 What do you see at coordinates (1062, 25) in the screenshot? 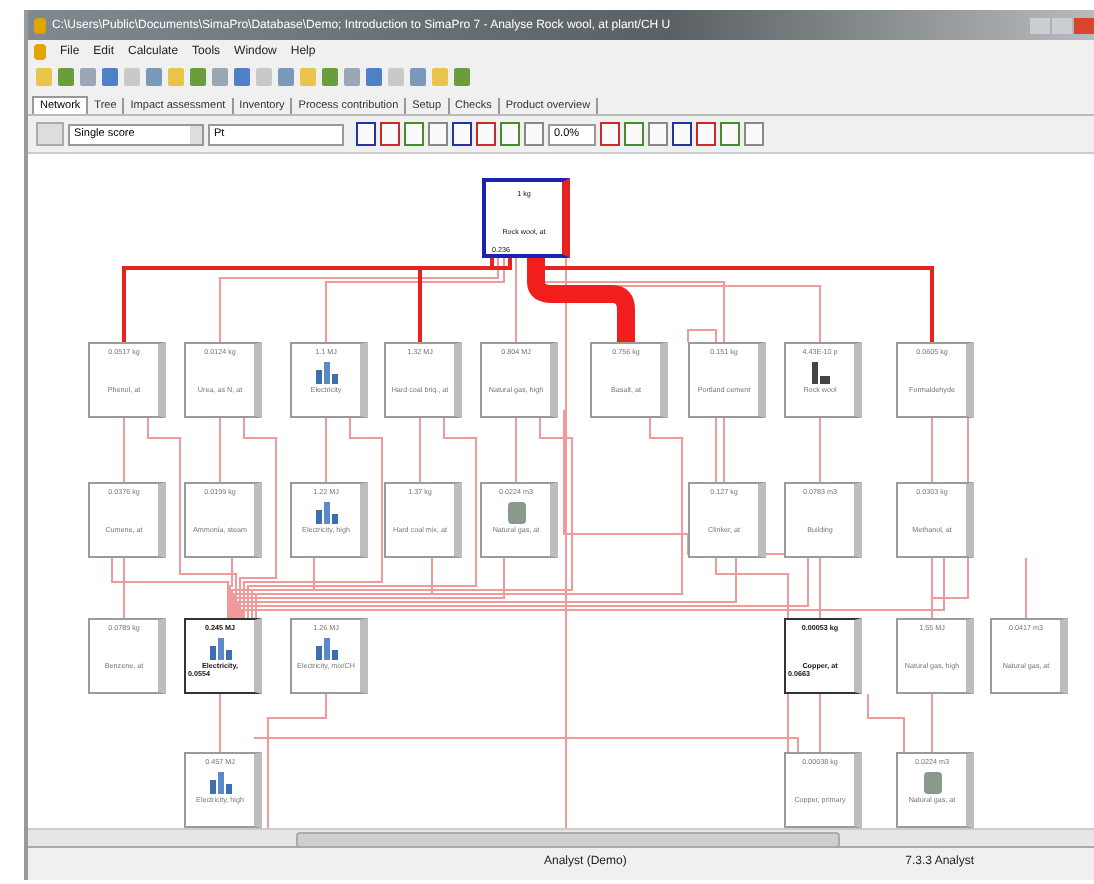
I see `window-controls-icon` at bounding box center [1062, 25].